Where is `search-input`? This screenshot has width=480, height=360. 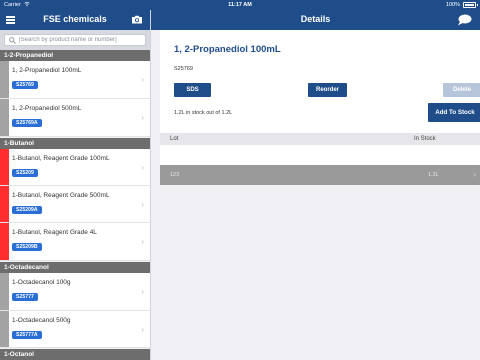 search-input is located at coordinates (81, 40).